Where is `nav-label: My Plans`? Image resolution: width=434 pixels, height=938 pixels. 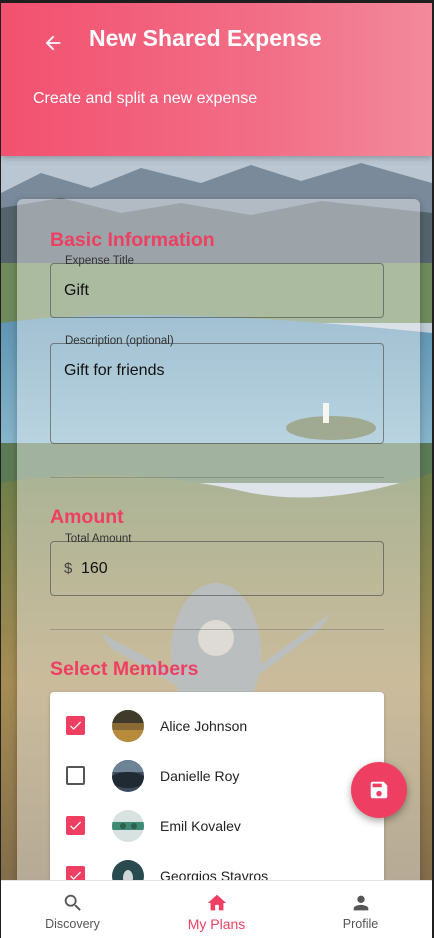
nav-label: My Plans is located at coordinates (216, 924).